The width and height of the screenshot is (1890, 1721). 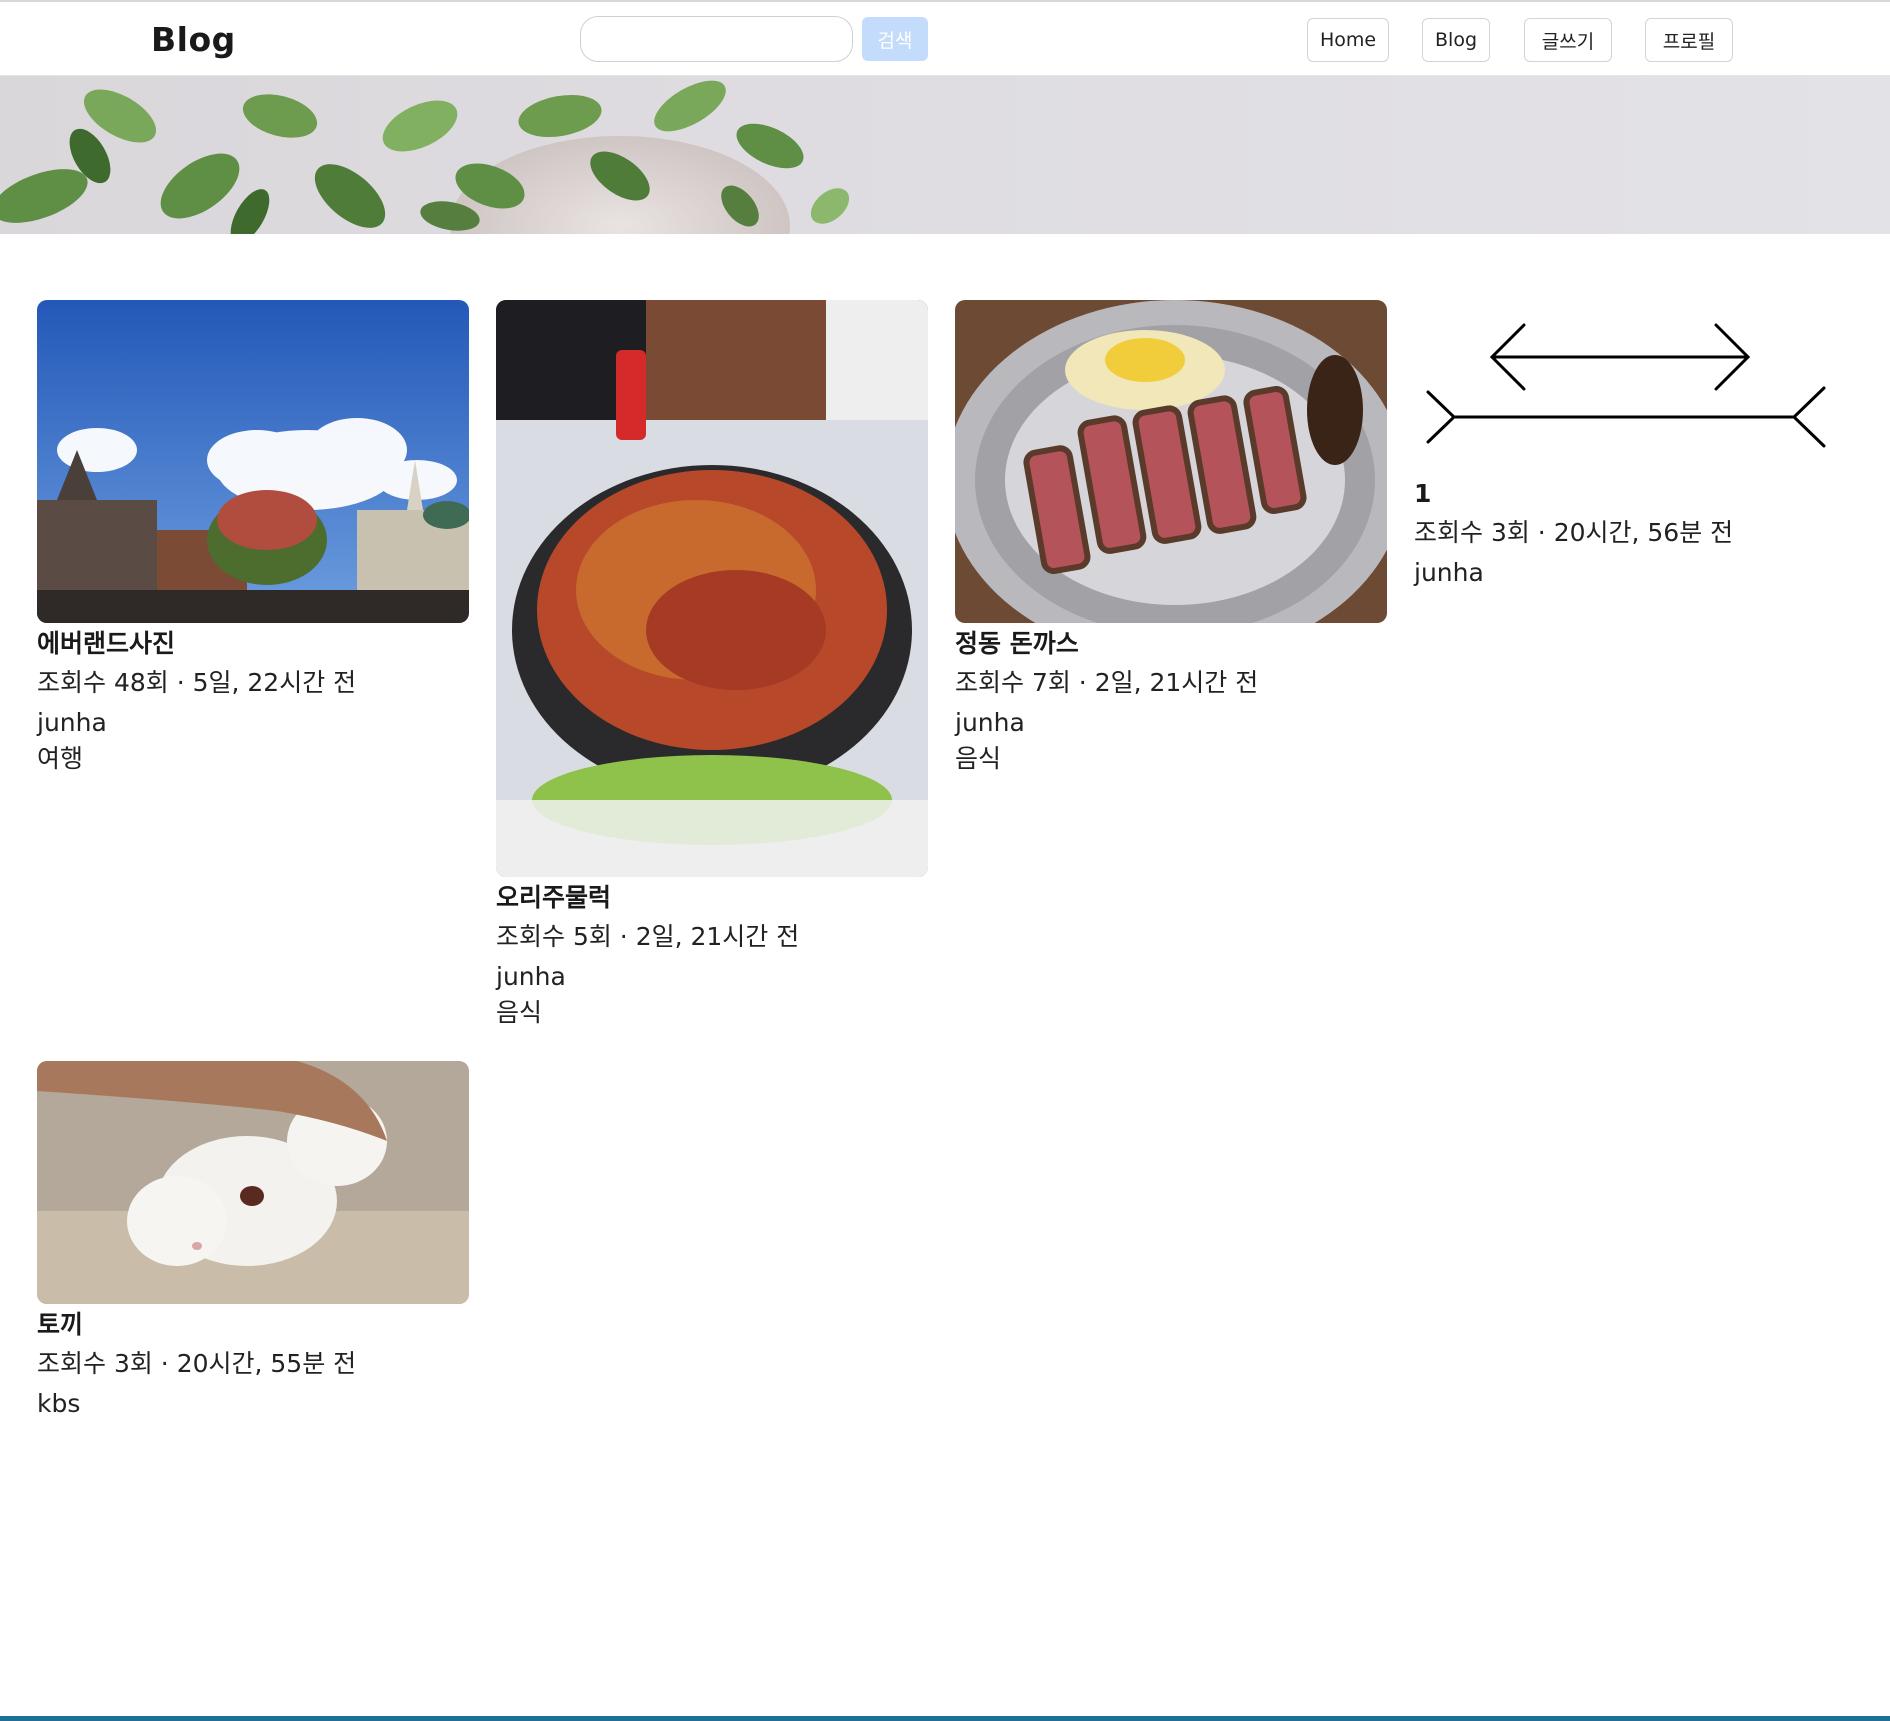 I want to click on post-author: kbs, so click(x=59, y=1403).